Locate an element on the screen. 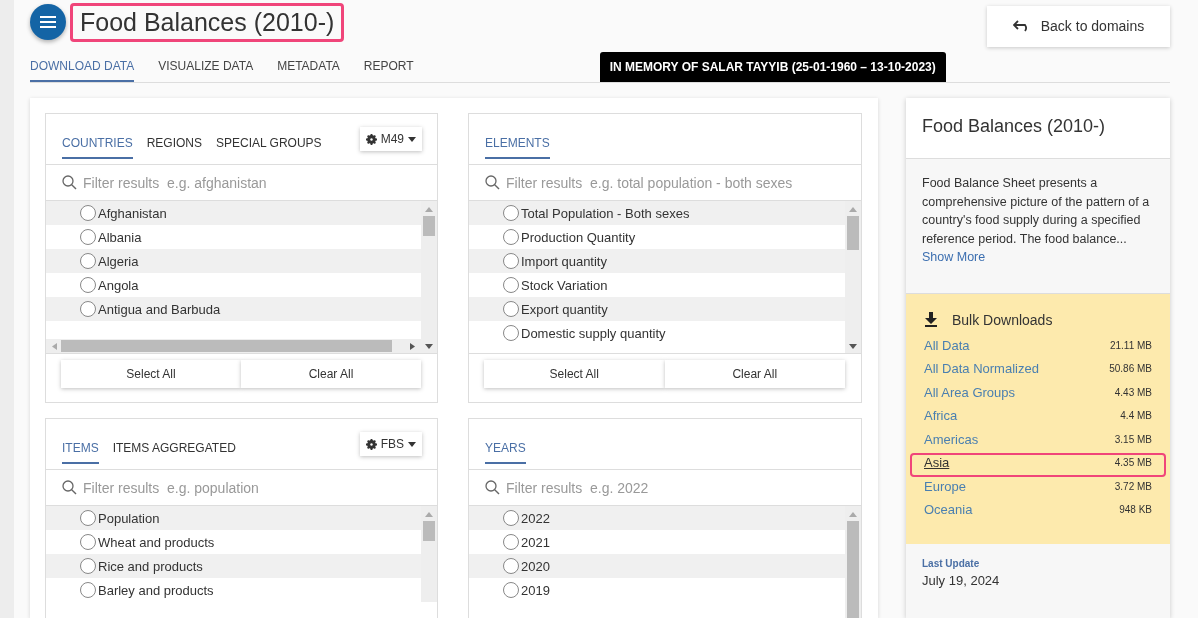 This screenshot has width=1198, height=618. file-size: 948 KB is located at coordinates (1135, 509).